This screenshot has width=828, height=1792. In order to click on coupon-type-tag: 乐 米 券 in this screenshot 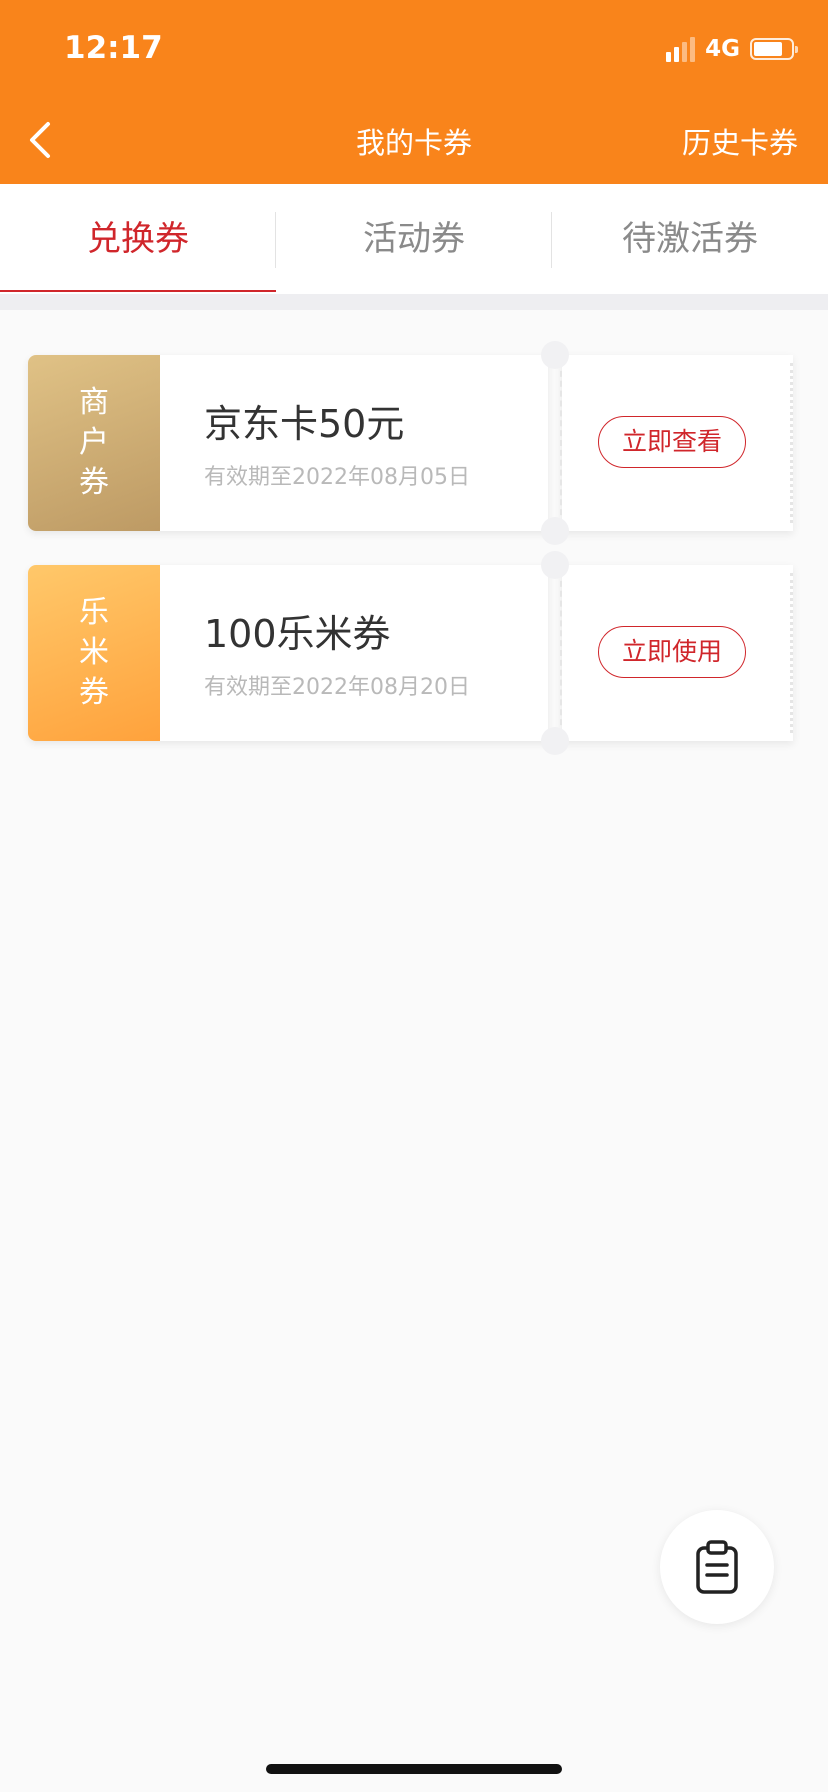, I will do `click(94, 653)`.